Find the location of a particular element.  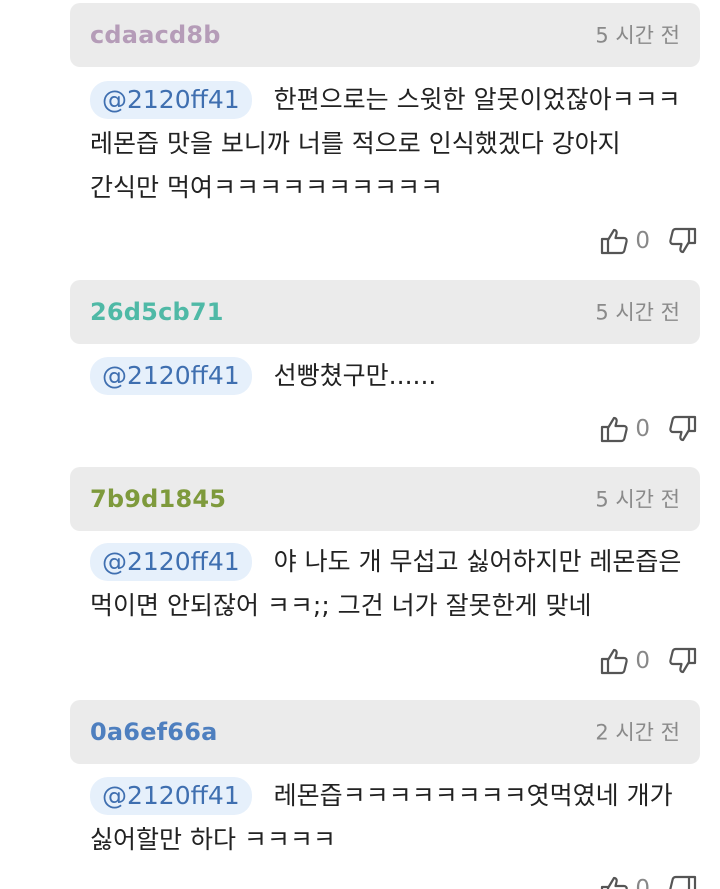

comment-username: 0a6ef66a is located at coordinates (154, 732).